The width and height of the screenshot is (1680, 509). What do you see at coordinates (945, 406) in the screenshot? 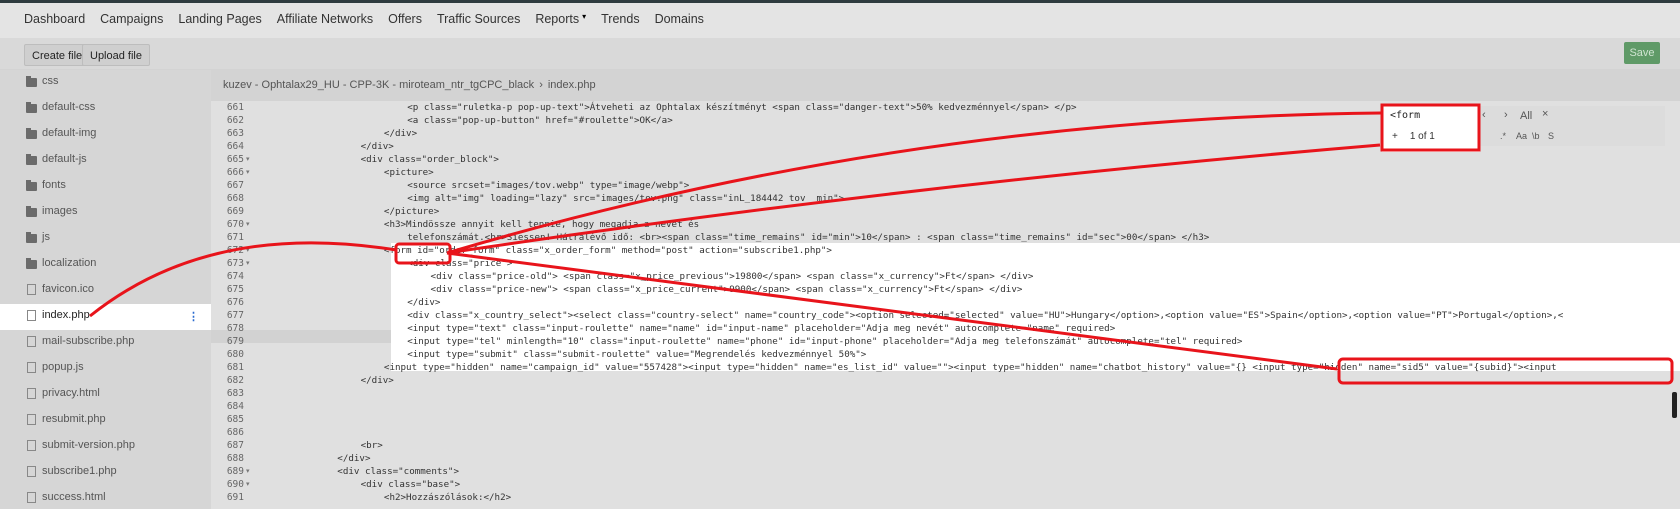
I see `code-line: 684` at bounding box center [945, 406].